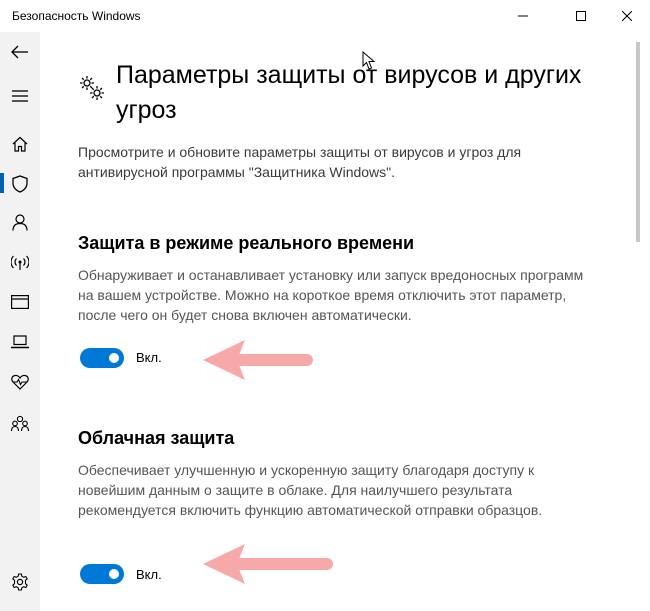 This screenshot has width=650, height=611. I want to click on gears-icon, so click(92, 88).